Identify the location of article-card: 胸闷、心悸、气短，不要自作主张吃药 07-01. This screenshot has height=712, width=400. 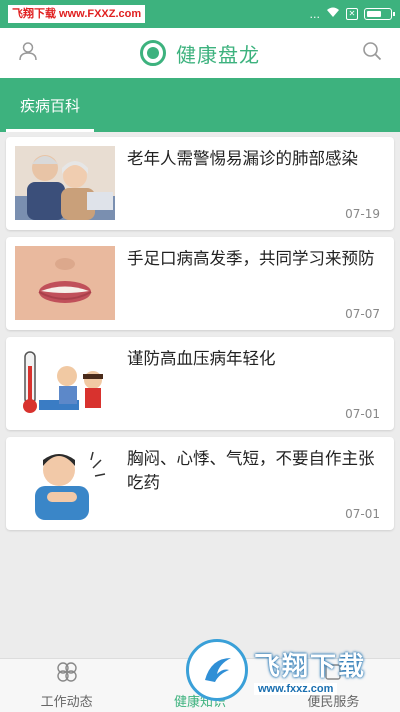
(200, 483).